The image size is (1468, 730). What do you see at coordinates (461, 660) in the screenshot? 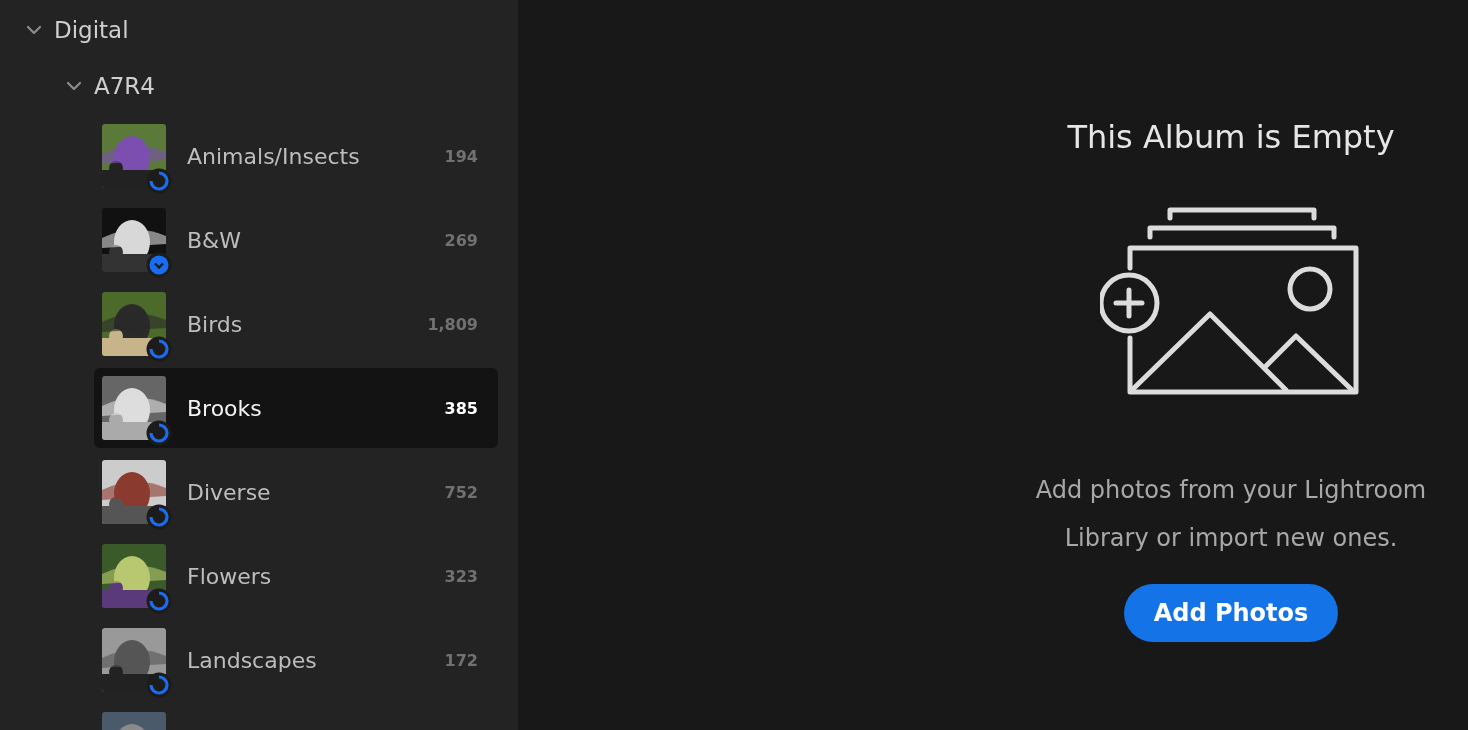
I see `album-count: 172` at bounding box center [461, 660].